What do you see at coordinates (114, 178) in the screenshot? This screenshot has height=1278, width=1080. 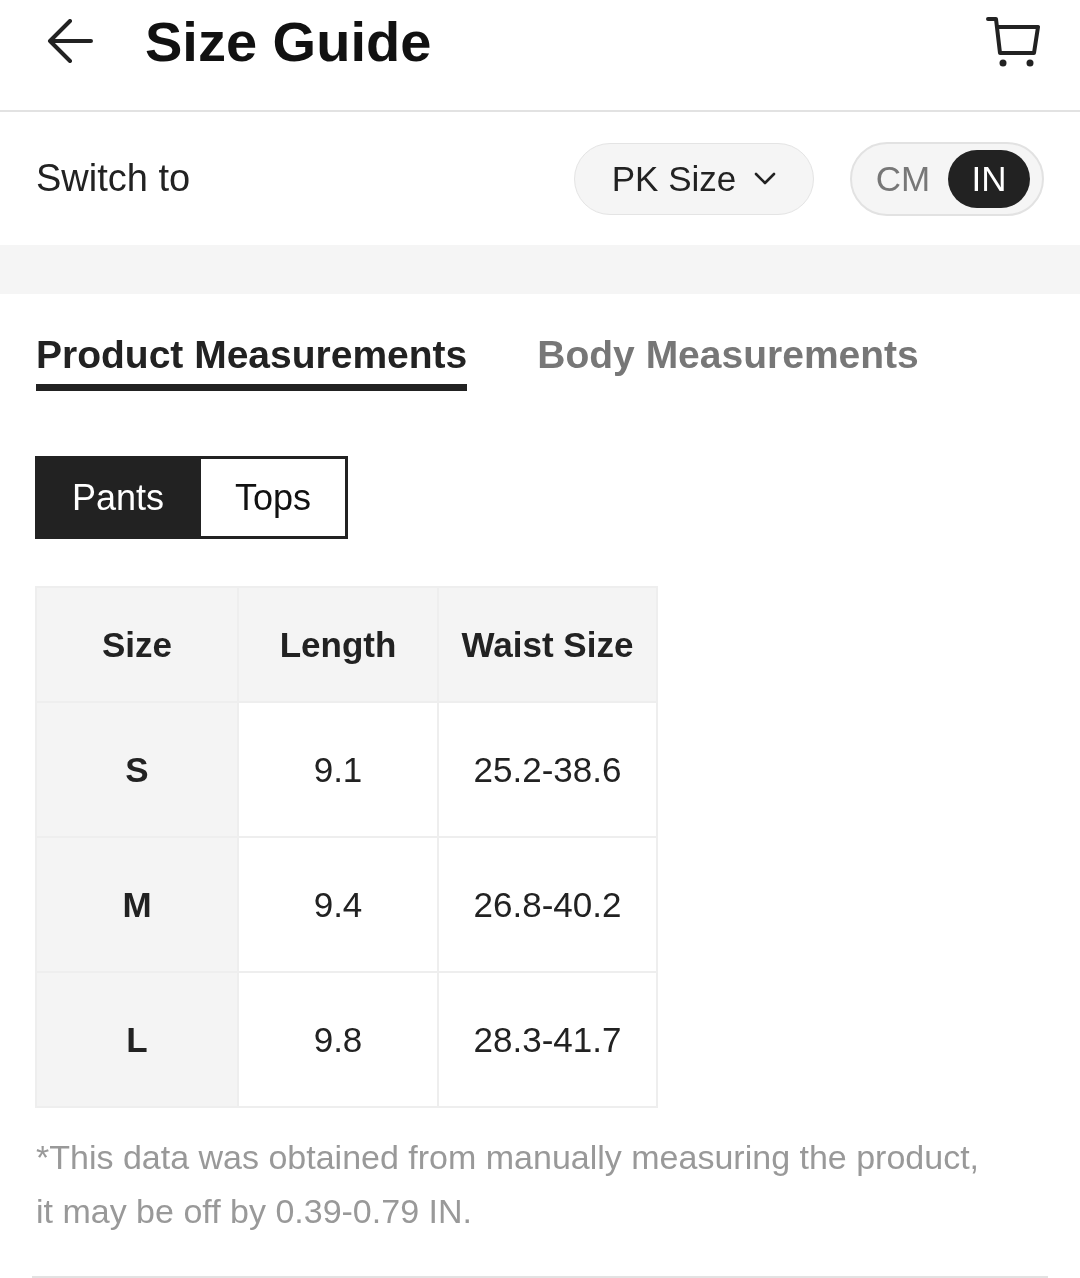 I see `switch-to-label: Switch to` at bounding box center [114, 178].